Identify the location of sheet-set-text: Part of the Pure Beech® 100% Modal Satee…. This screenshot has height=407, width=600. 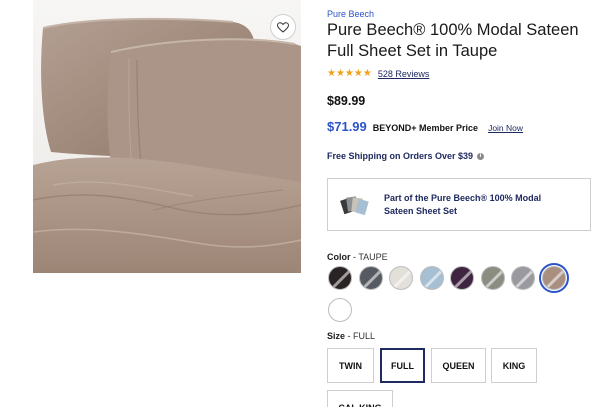
(463, 204).